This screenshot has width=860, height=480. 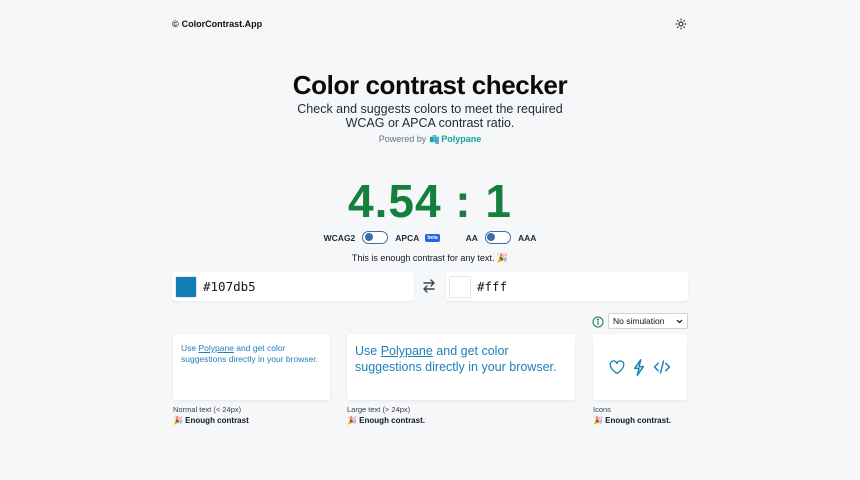 I want to click on brand-link: © ColorContrast.App, so click(x=217, y=24).